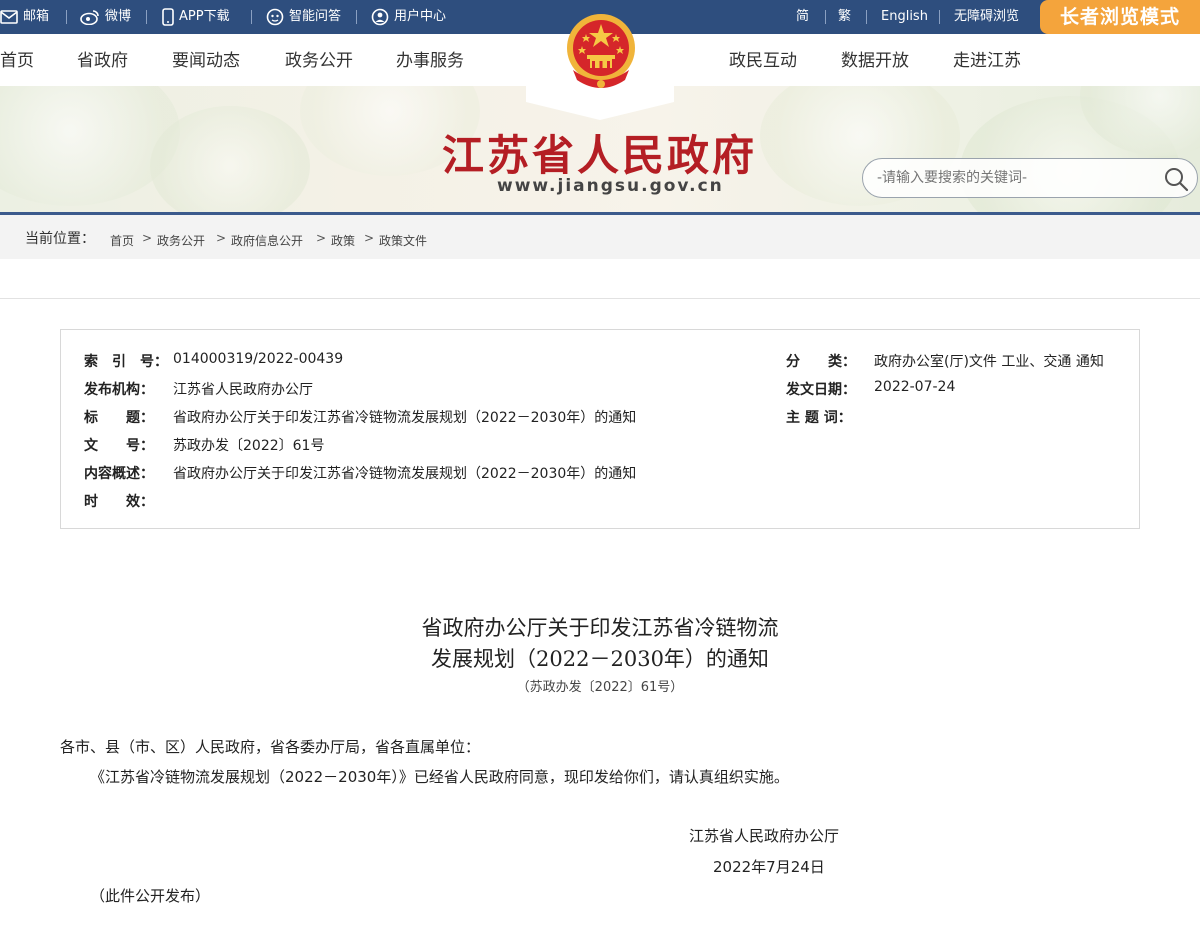 This screenshot has width=1200, height=938. I want to click on user-icon, so click(380, 17).